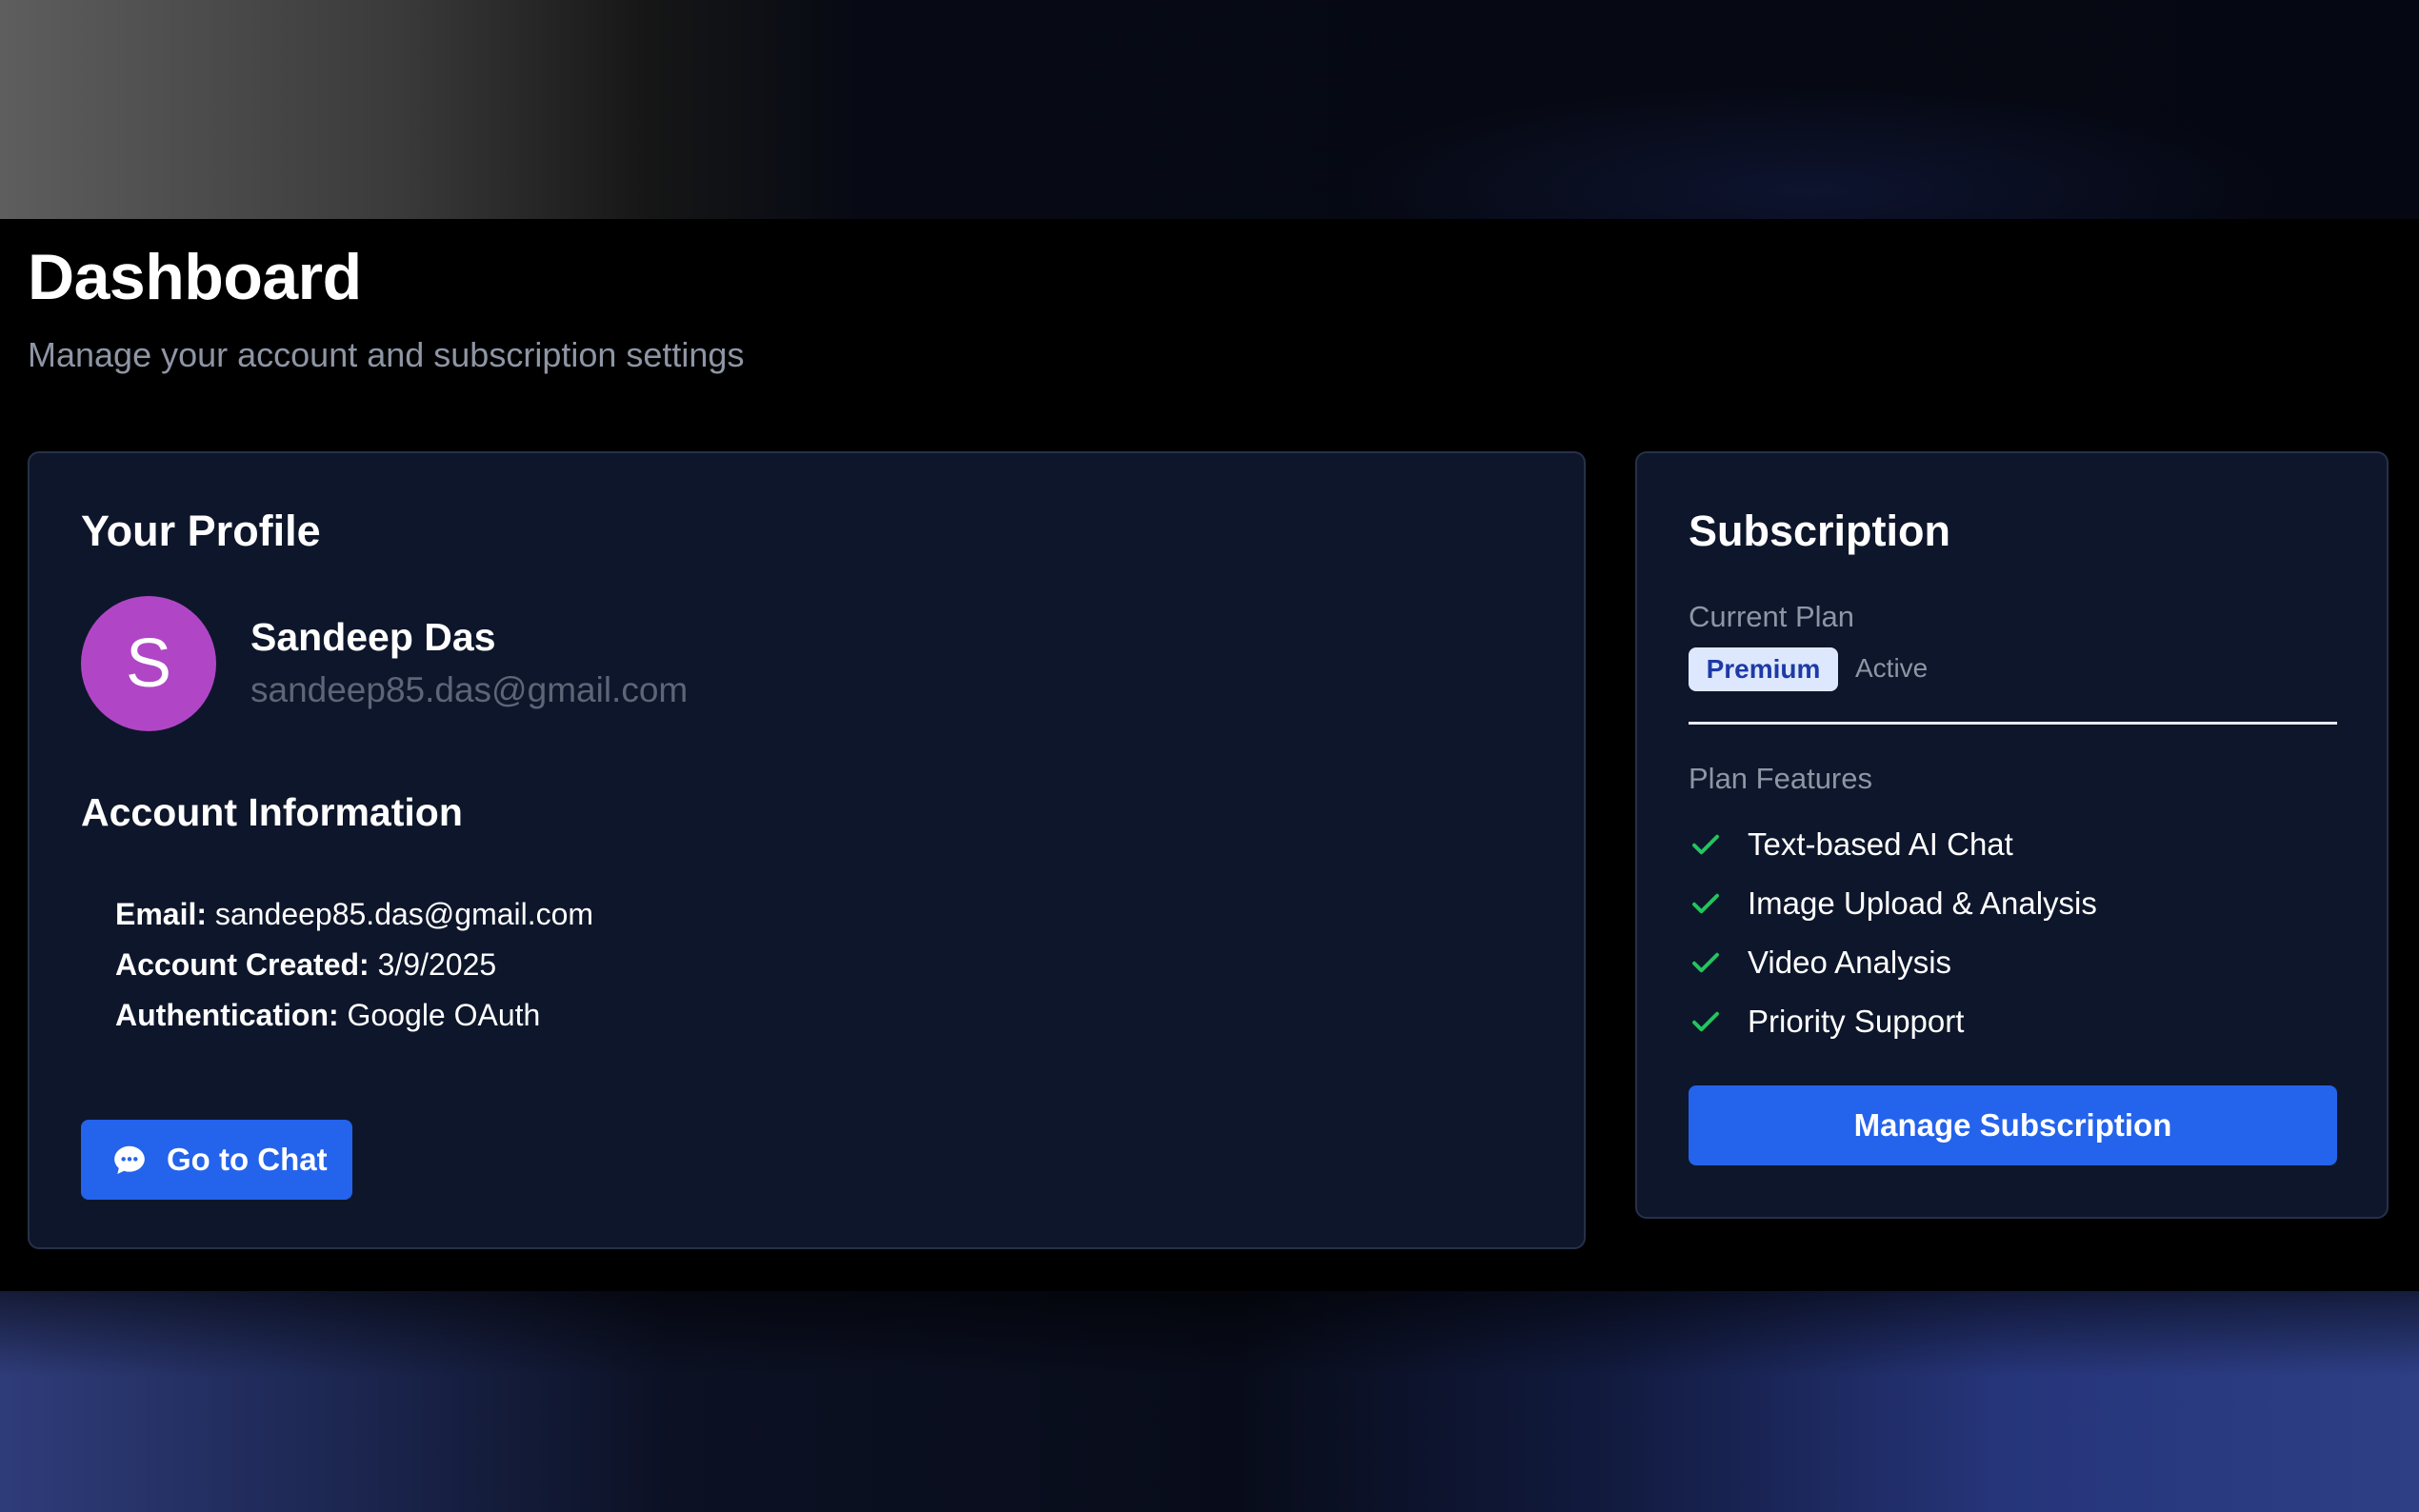 The image size is (2419, 1512). What do you see at coordinates (373, 637) in the screenshot?
I see `user-name: Sandeep Das` at bounding box center [373, 637].